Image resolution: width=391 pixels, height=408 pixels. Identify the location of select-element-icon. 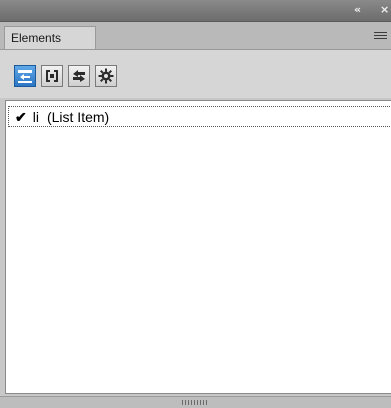
(52, 76).